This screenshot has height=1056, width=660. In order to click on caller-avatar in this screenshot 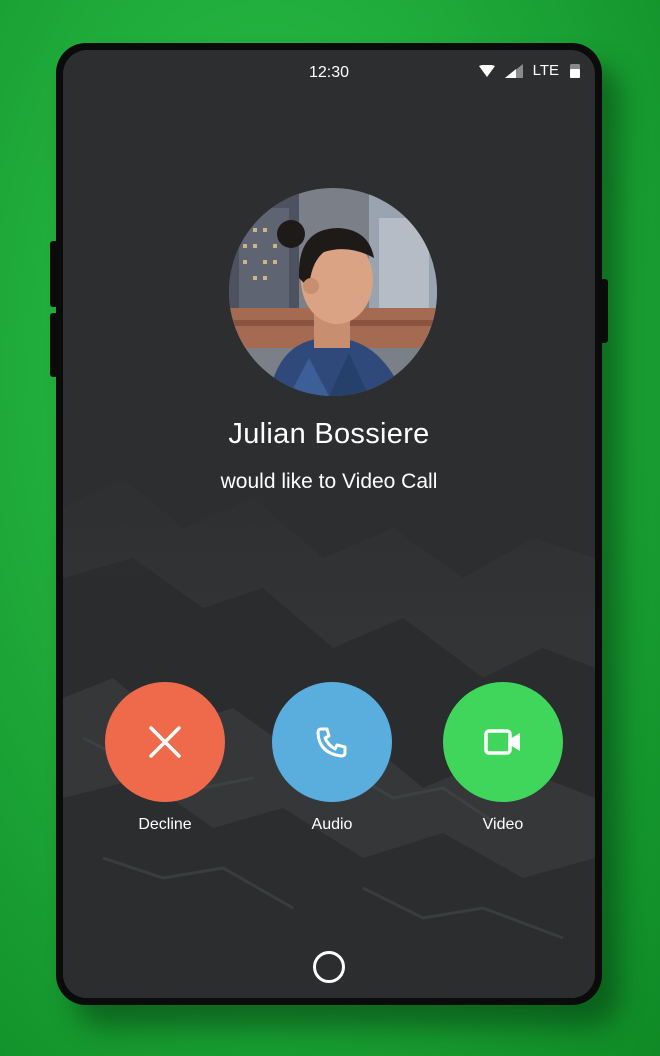, I will do `click(333, 292)`.